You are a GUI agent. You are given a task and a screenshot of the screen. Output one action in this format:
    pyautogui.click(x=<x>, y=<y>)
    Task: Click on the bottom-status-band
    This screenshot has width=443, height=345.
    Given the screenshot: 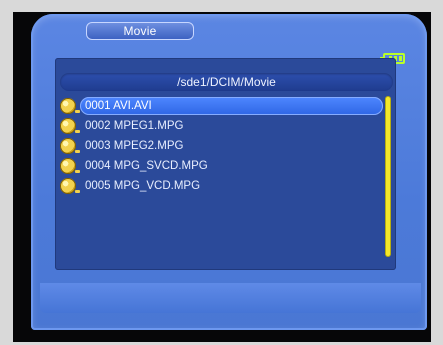 What is the action you would take?
    pyautogui.click(x=230, y=298)
    